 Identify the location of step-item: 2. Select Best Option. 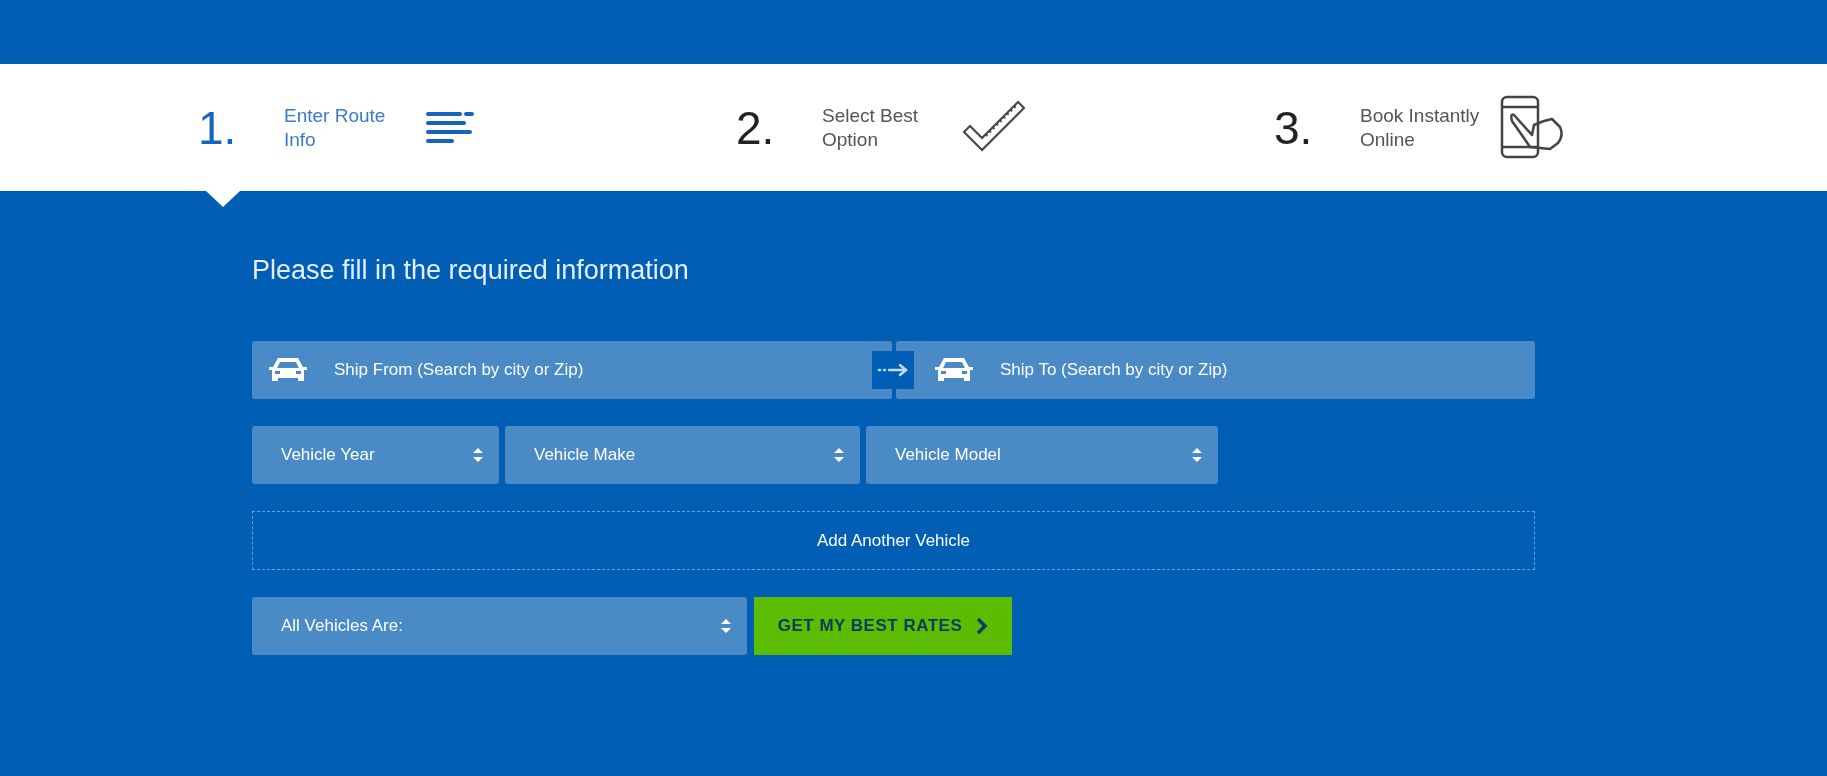
(1005, 127).